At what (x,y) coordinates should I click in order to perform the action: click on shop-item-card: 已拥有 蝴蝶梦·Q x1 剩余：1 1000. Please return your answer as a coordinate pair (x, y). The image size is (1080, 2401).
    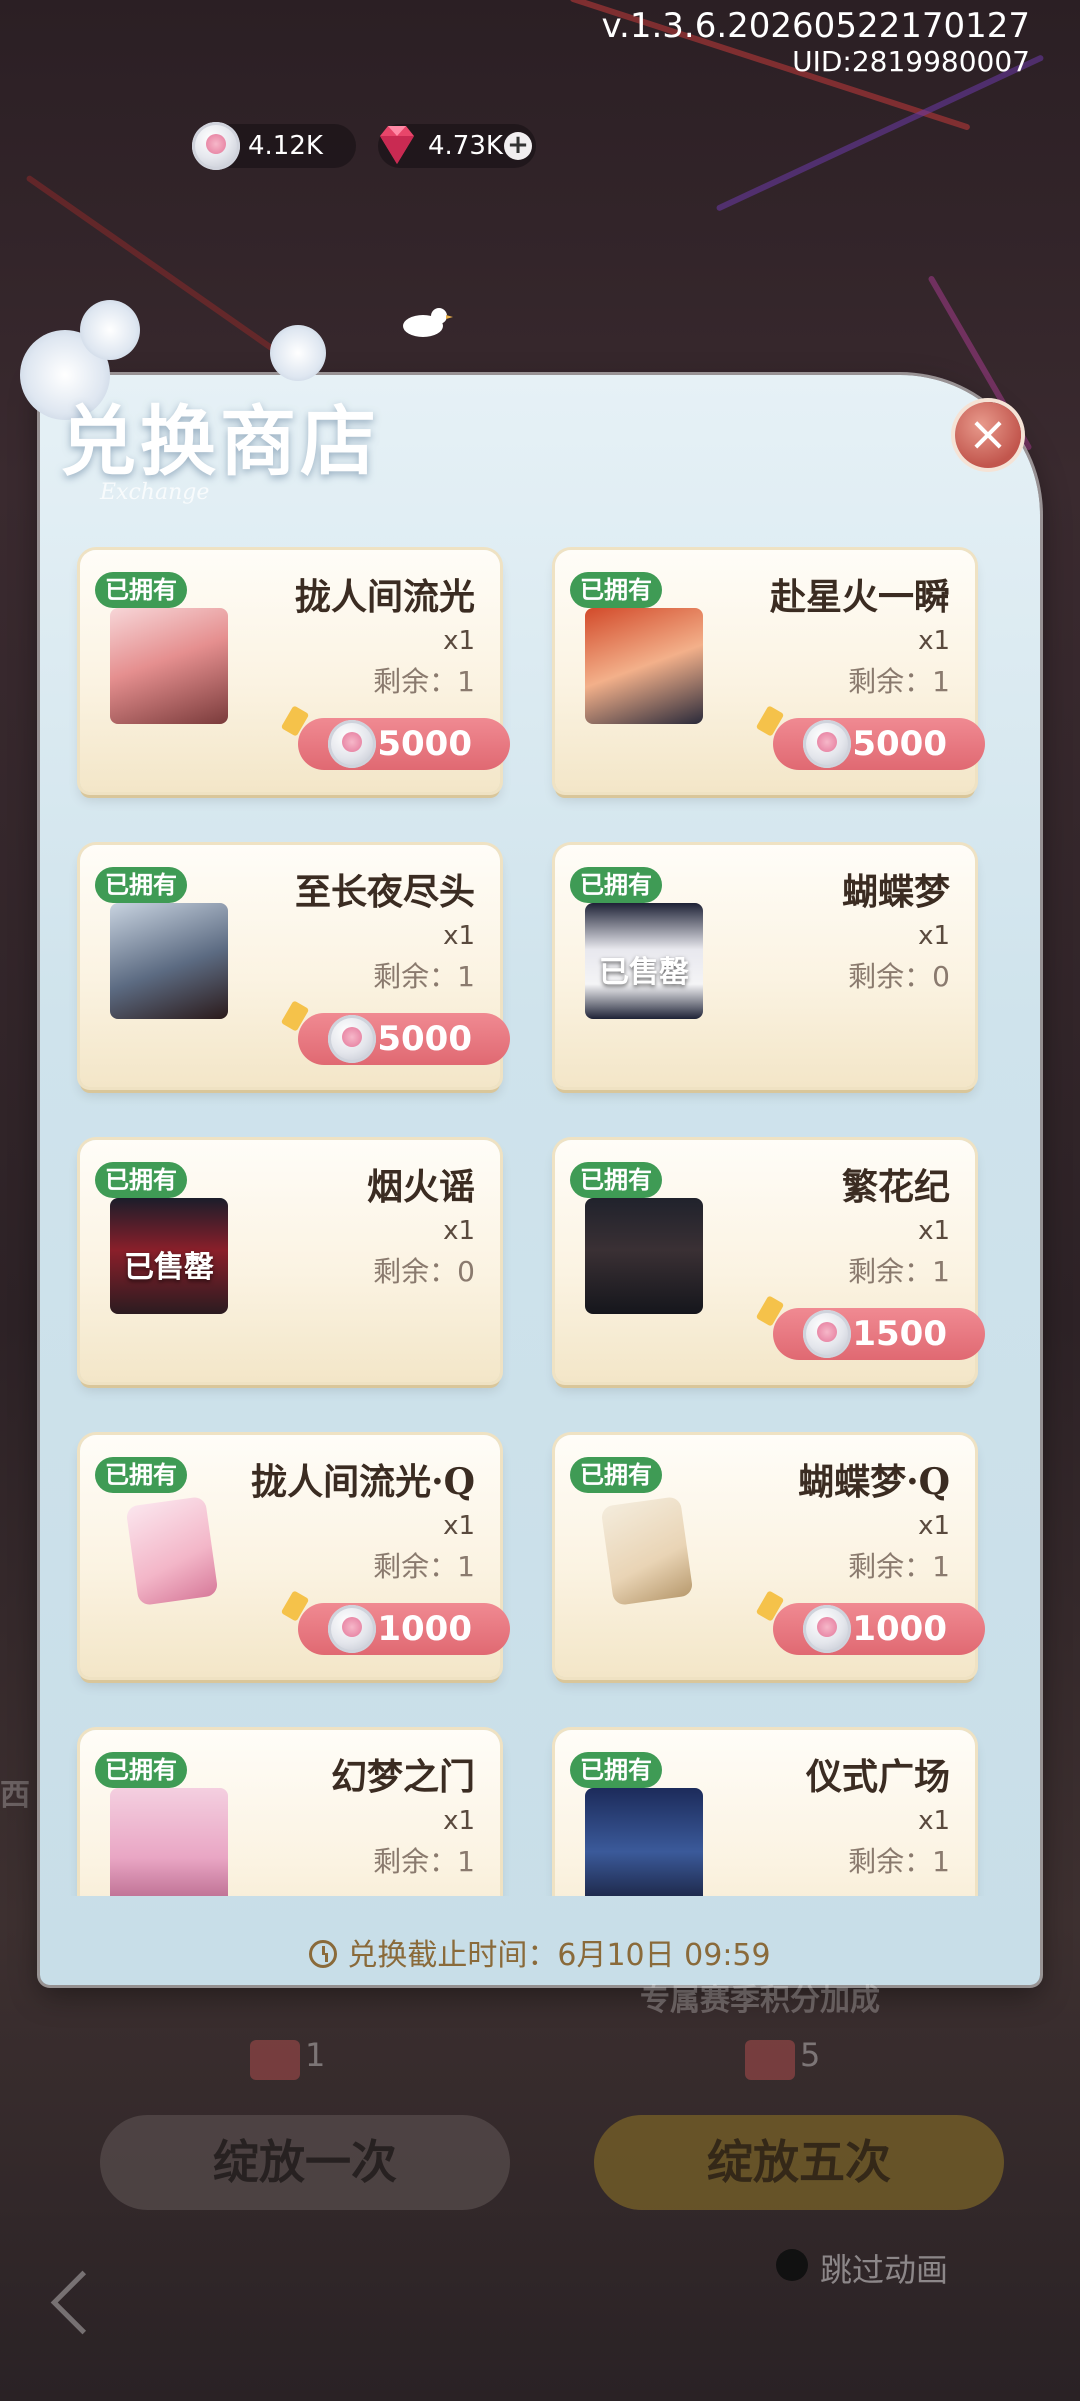
    Looking at the image, I should click on (770, 1556).